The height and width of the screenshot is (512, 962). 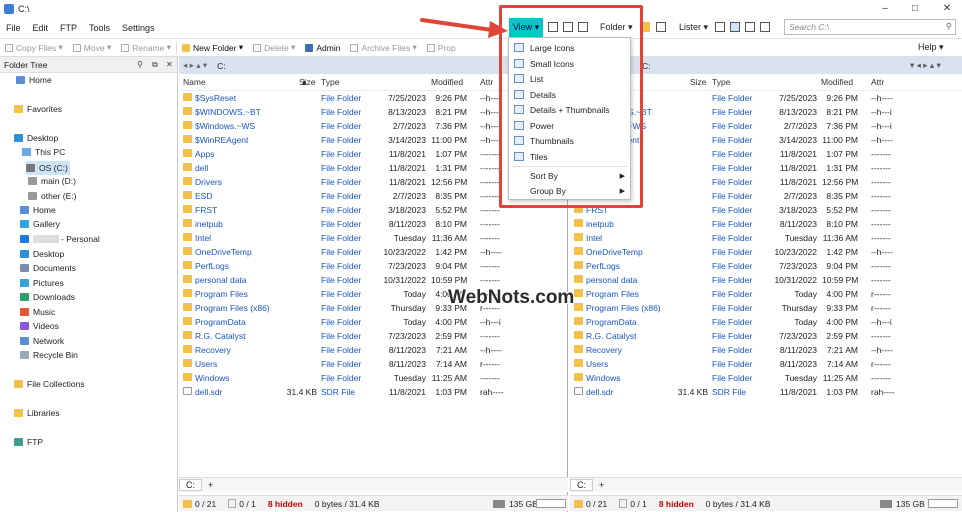 I want to click on preview-icon, so click(x=750, y=27).